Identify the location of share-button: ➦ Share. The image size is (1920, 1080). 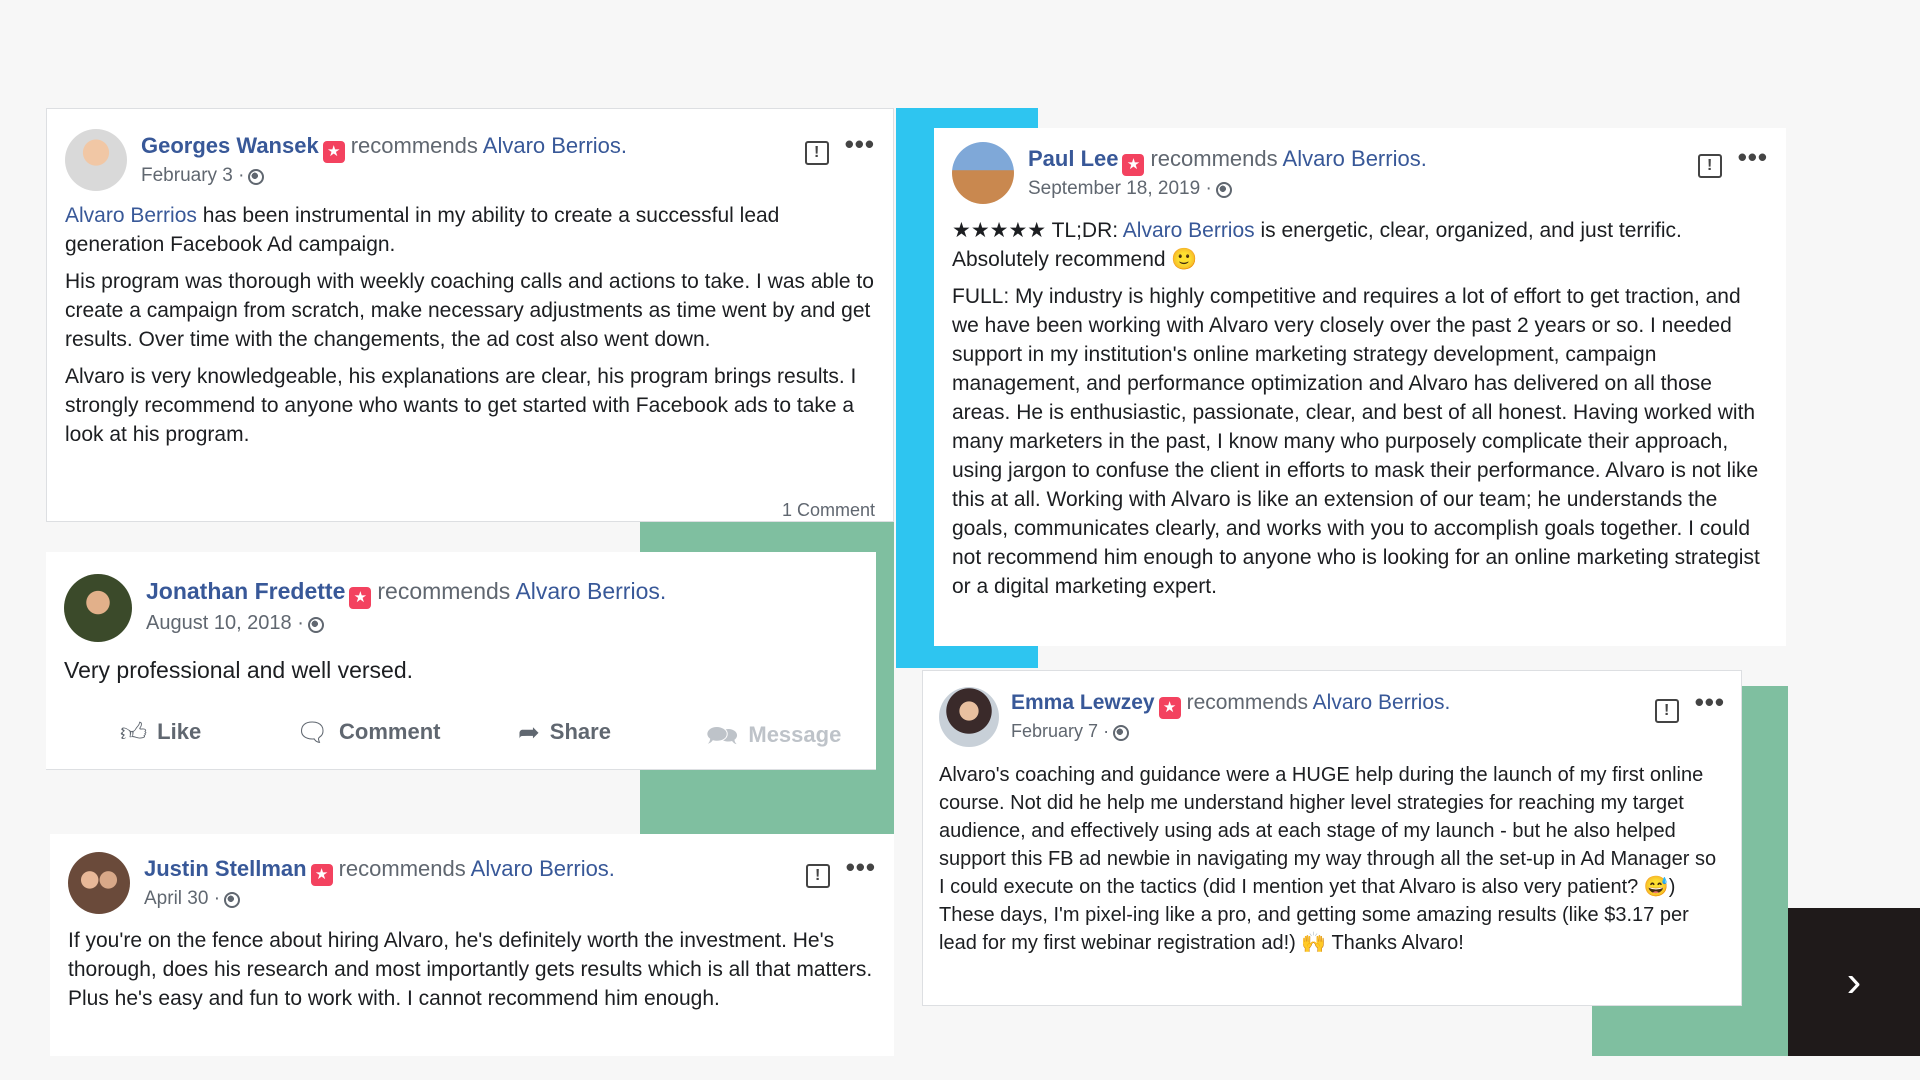
(564, 732).